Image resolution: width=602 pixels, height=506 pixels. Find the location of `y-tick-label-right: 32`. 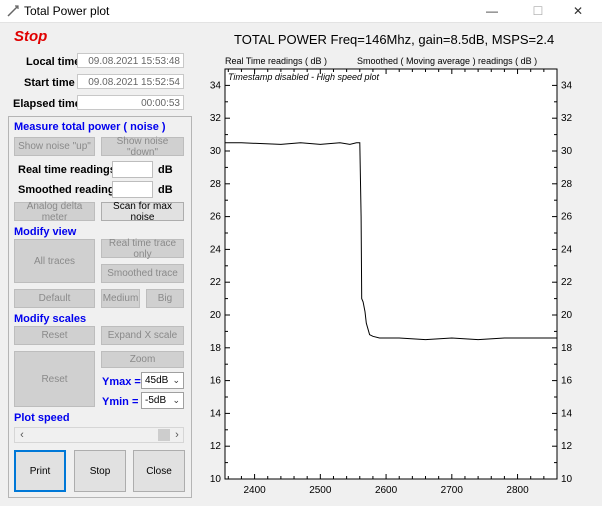

y-tick-label-right: 32 is located at coordinates (567, 118).